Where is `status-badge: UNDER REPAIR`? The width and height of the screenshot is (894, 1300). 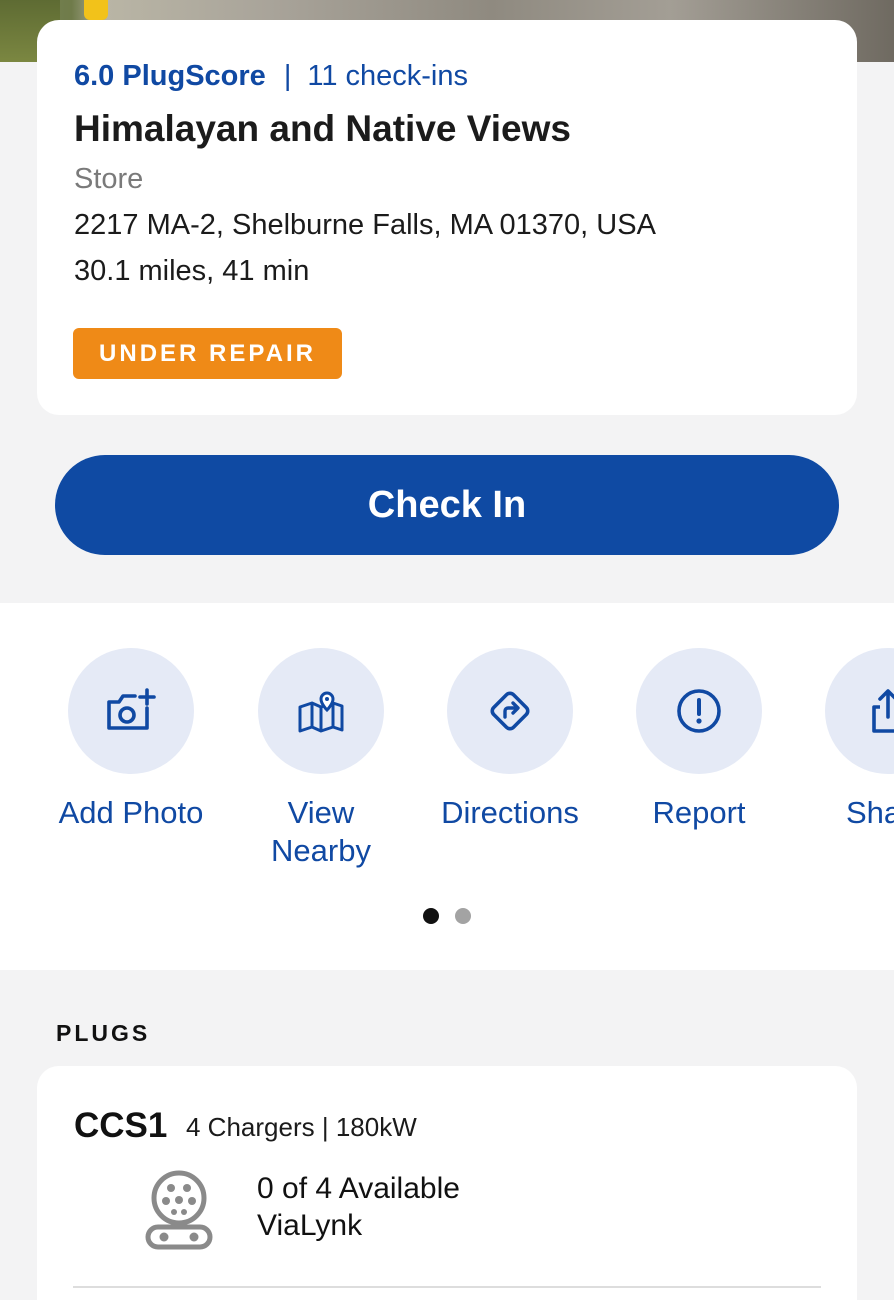 status-badge: UNDER REPAIR is located at coordinates (207, 353).